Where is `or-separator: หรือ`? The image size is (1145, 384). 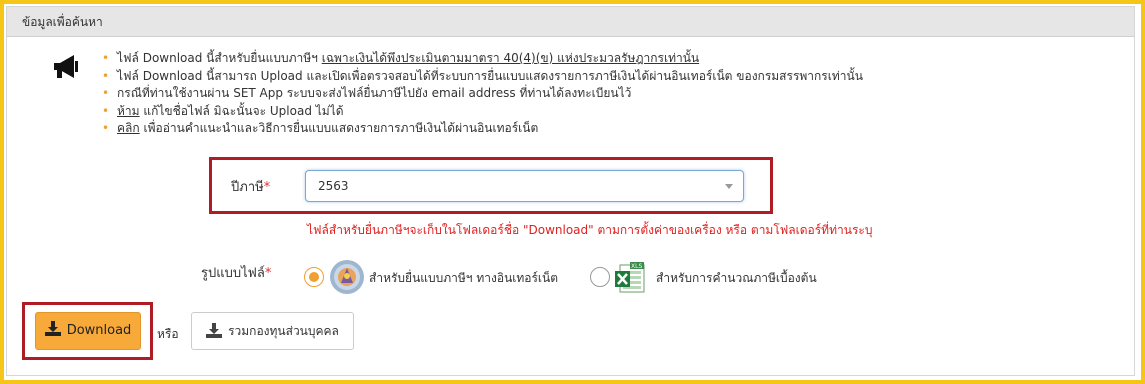
or-separator: หรือ is located at coordinates (168, 334).